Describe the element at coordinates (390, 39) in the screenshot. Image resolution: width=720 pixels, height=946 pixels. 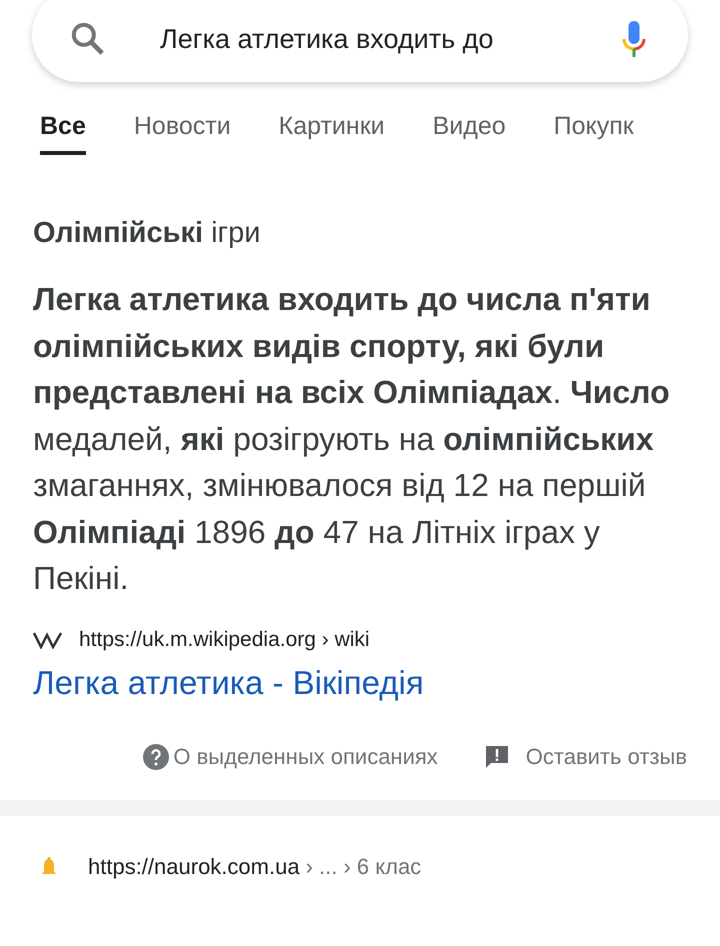
I see `search-query: Легка атлетика входить до` at that location.